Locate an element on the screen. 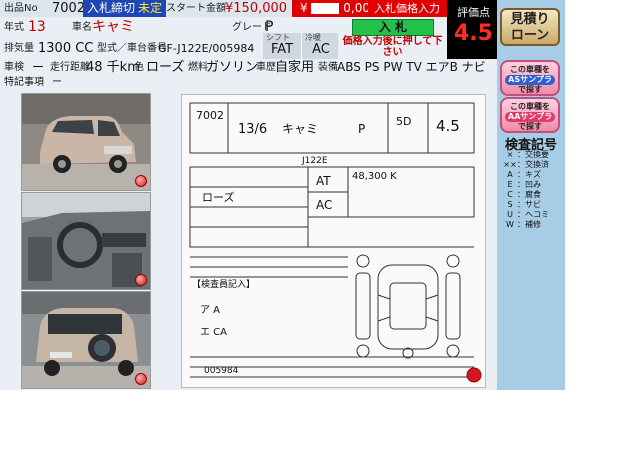 The image size is (640, 473). search-as-button: この車種を ASサンプラ で探す is located at coordinates (530, 78).